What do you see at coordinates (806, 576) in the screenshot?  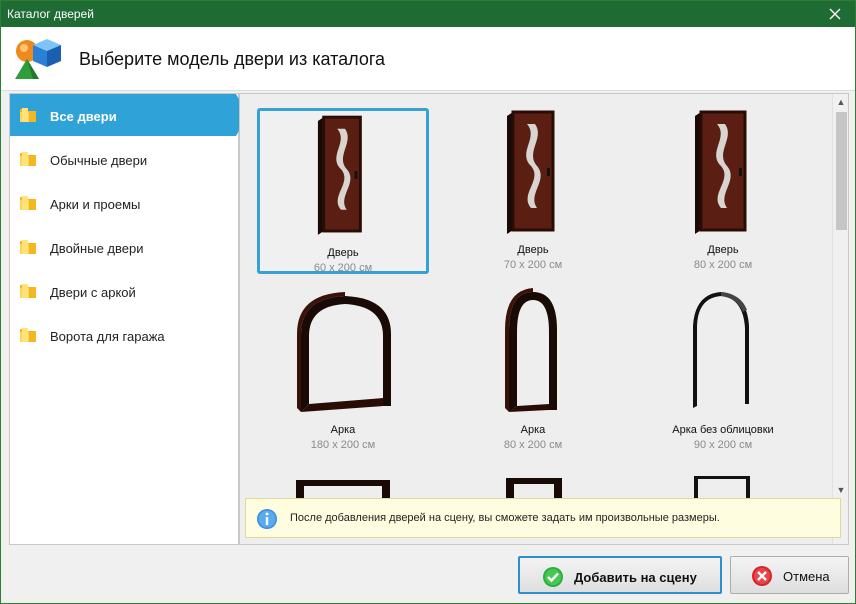 I see `cancel-button-label: Отмена` at bounding box center [806, 576].